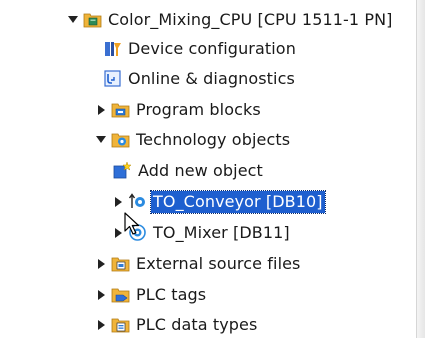  What do you see at coordinates (120, 109) in the screenshot?
I see `program-blocks-folder-icon` at bounding box center [120, 109].